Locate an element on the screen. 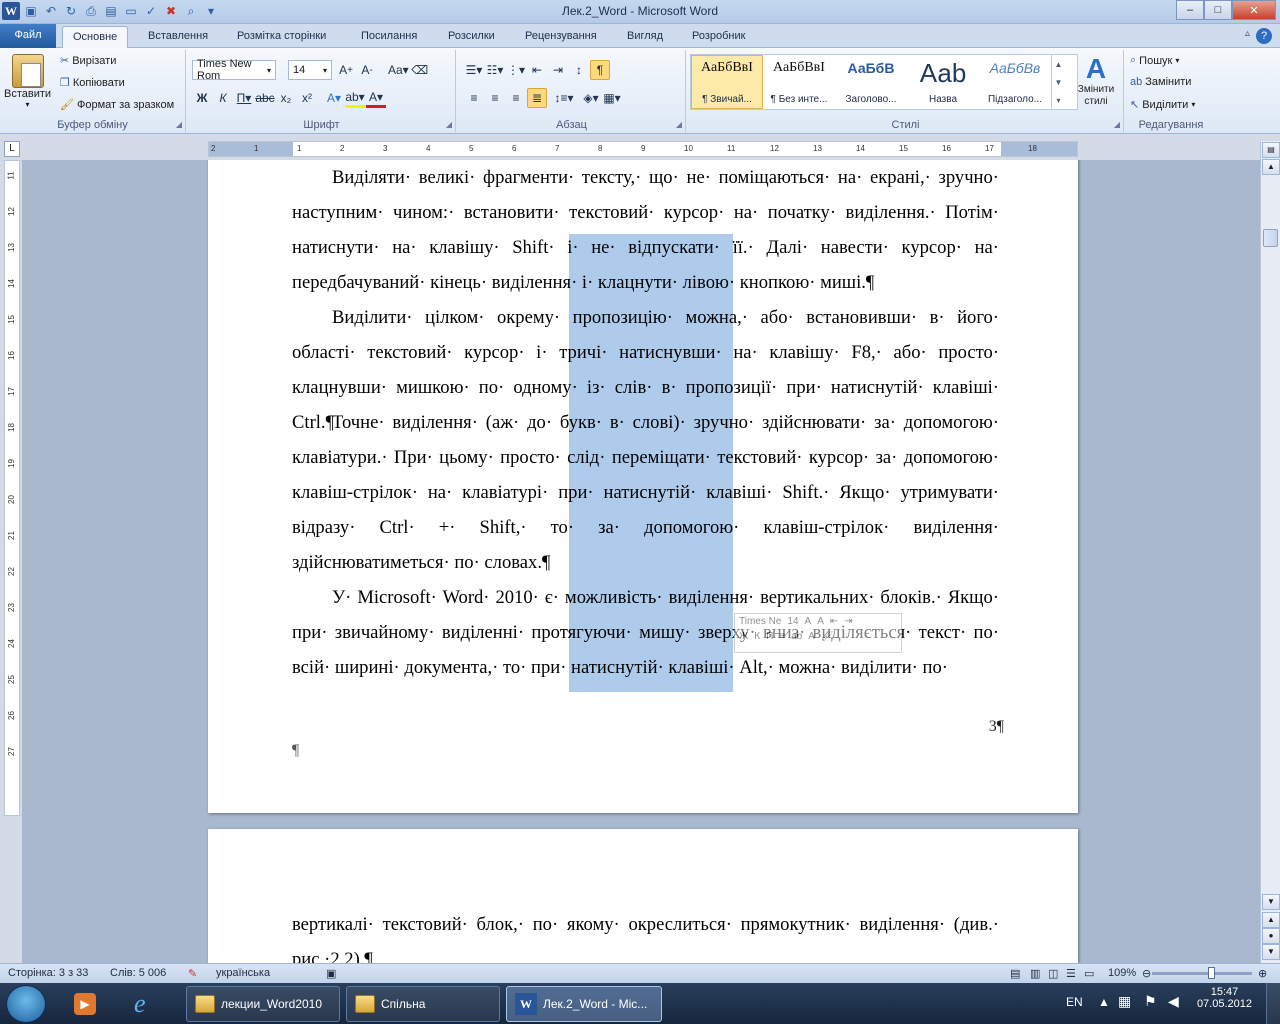  network-icon: ▦ is located at coordinates (1124, 1001).